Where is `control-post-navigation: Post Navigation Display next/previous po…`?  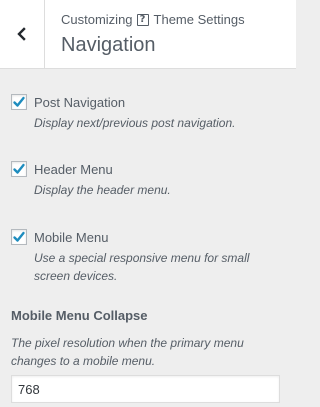 control-post-navigation: Post Navigation Display next/previous po… is located at coordinates (151, 112).